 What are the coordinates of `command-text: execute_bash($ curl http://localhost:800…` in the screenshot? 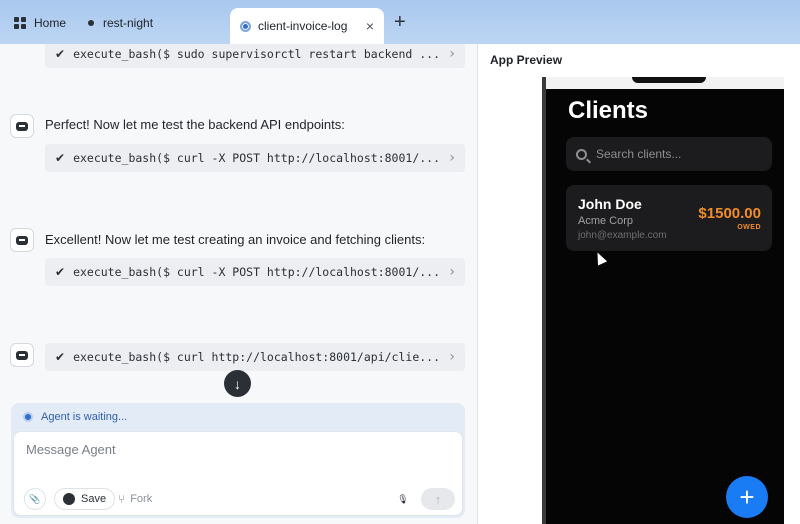 It's located at (257, 357).